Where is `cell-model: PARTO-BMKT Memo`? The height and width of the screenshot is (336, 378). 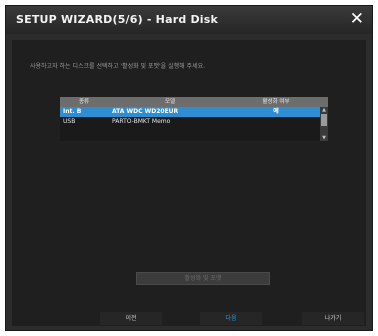
cell-model: PARTO-BMKT Memo is located at coordinates (141, 121).